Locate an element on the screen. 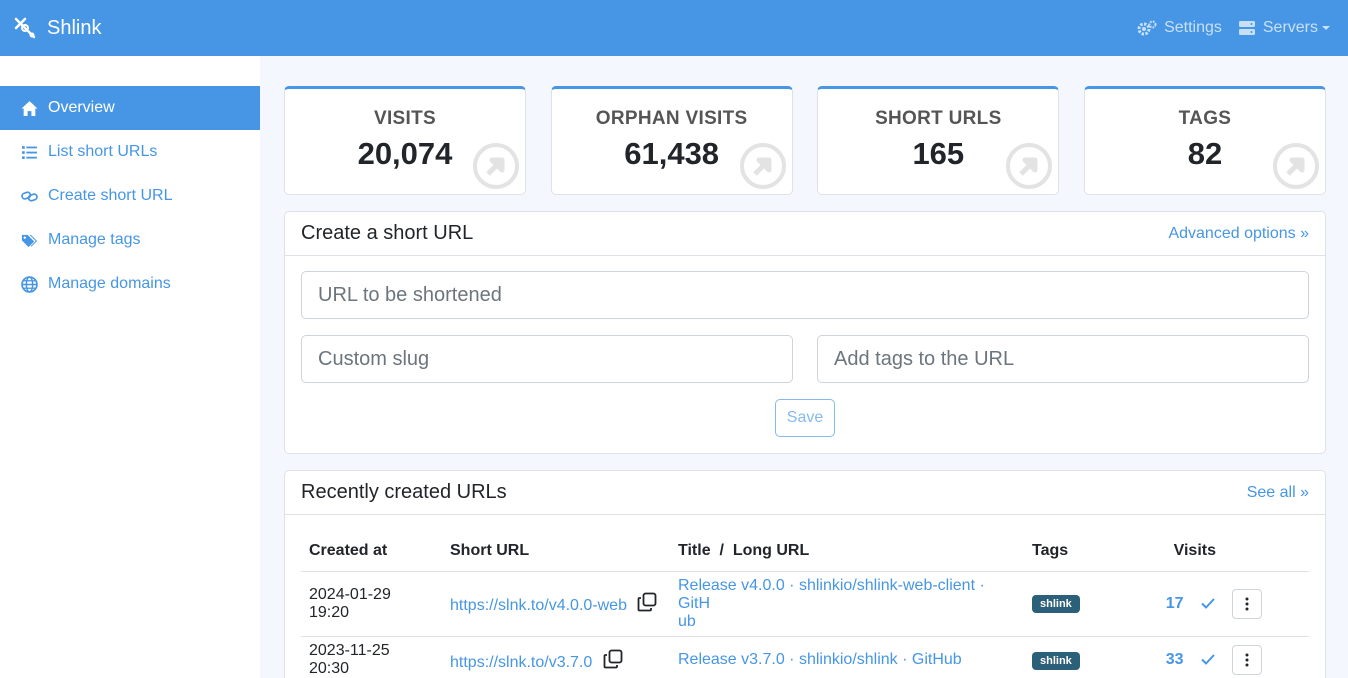  top-navbar: Shlink Settings Servers is located at coordinates (674, 28).